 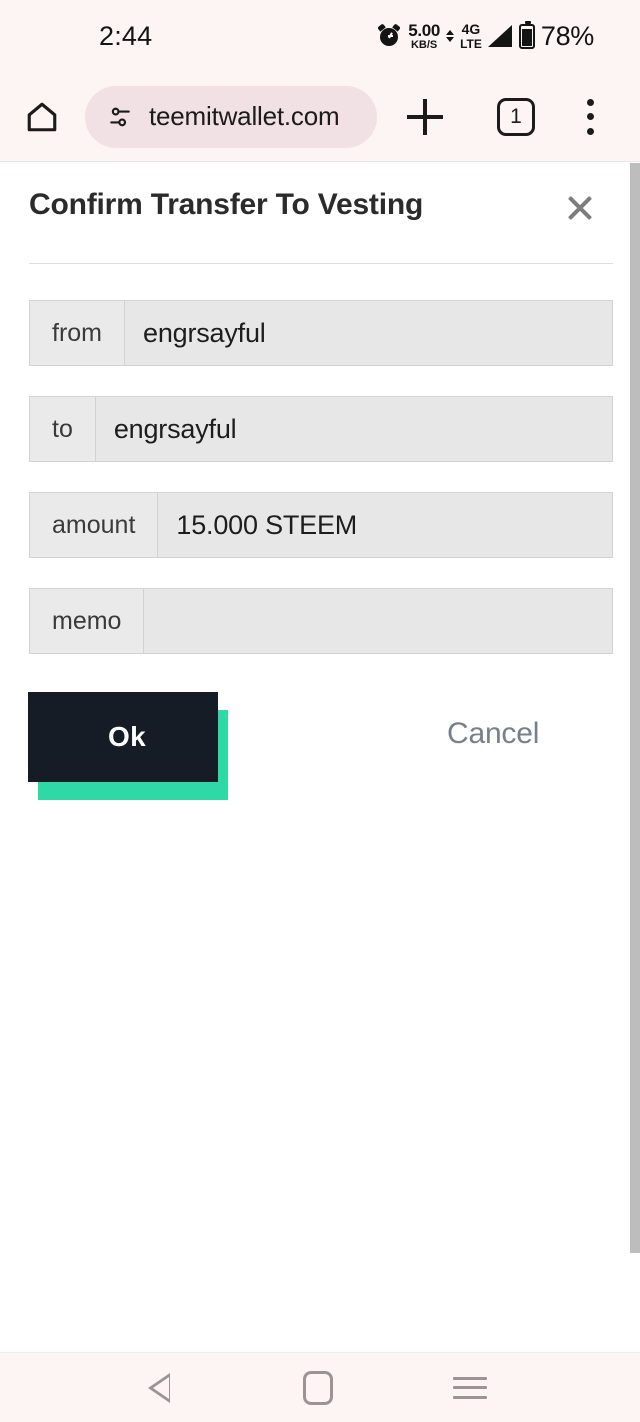 I want to click on tab-counter-button: 1, so click(x=516, y=116).